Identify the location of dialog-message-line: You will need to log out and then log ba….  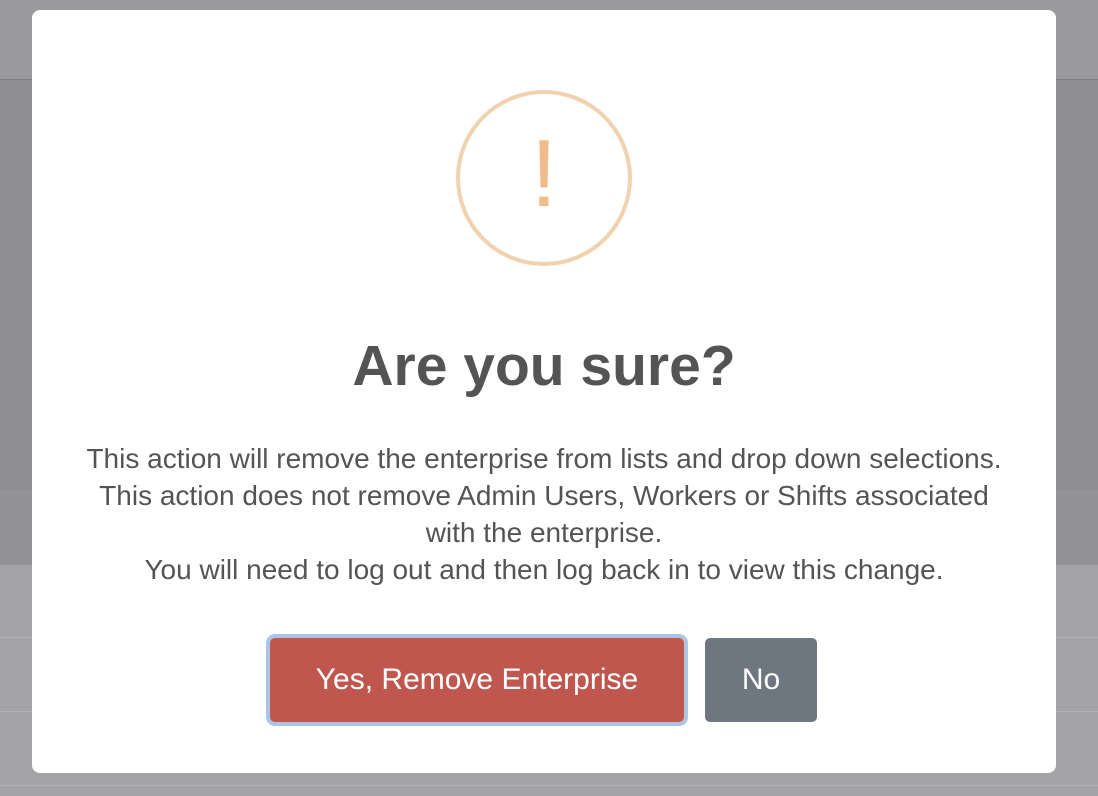
(544, 569).